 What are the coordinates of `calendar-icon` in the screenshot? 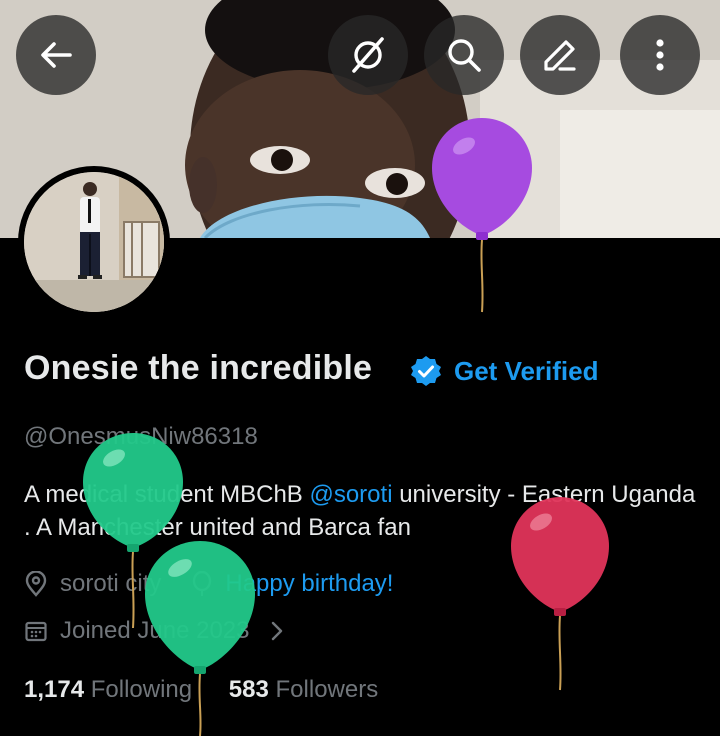 It's located at (36, 631).